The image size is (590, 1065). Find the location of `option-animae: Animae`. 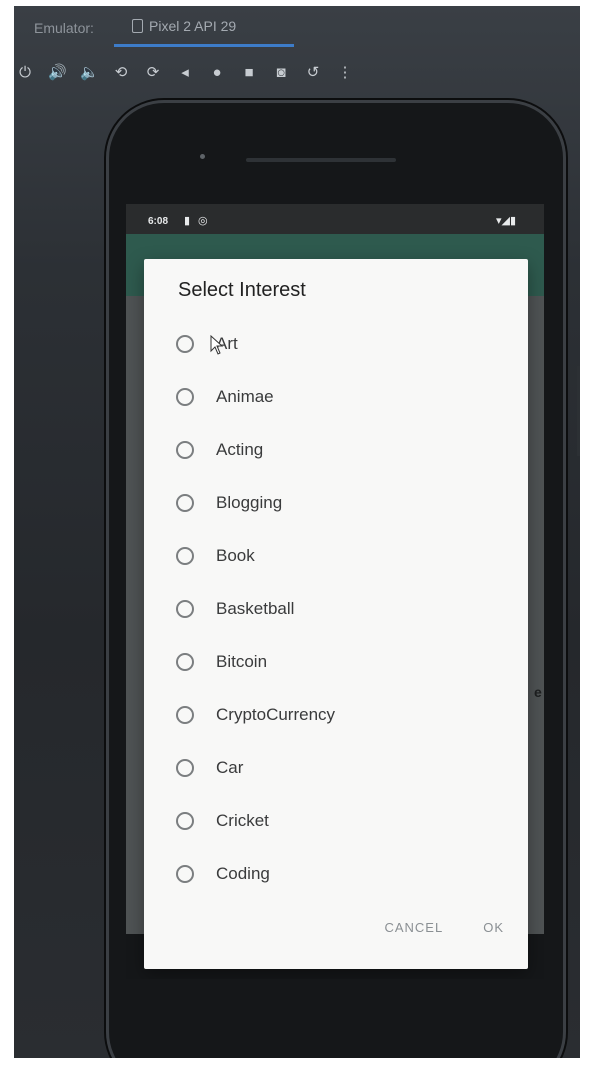

option-animae: Animae is located at coordinates (225, 397).